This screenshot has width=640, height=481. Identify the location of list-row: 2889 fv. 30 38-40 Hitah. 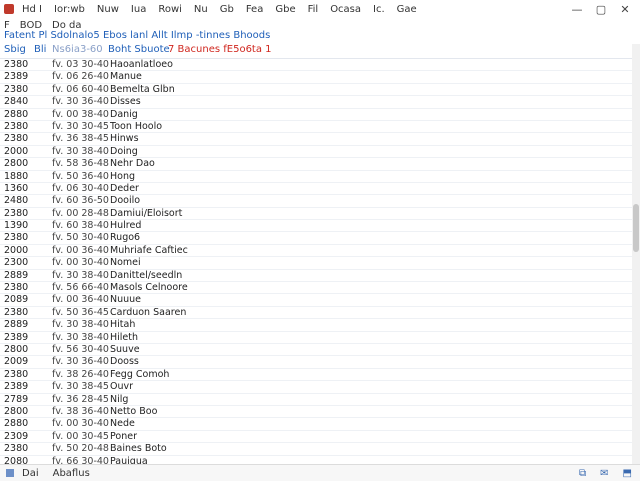
(316, 325).